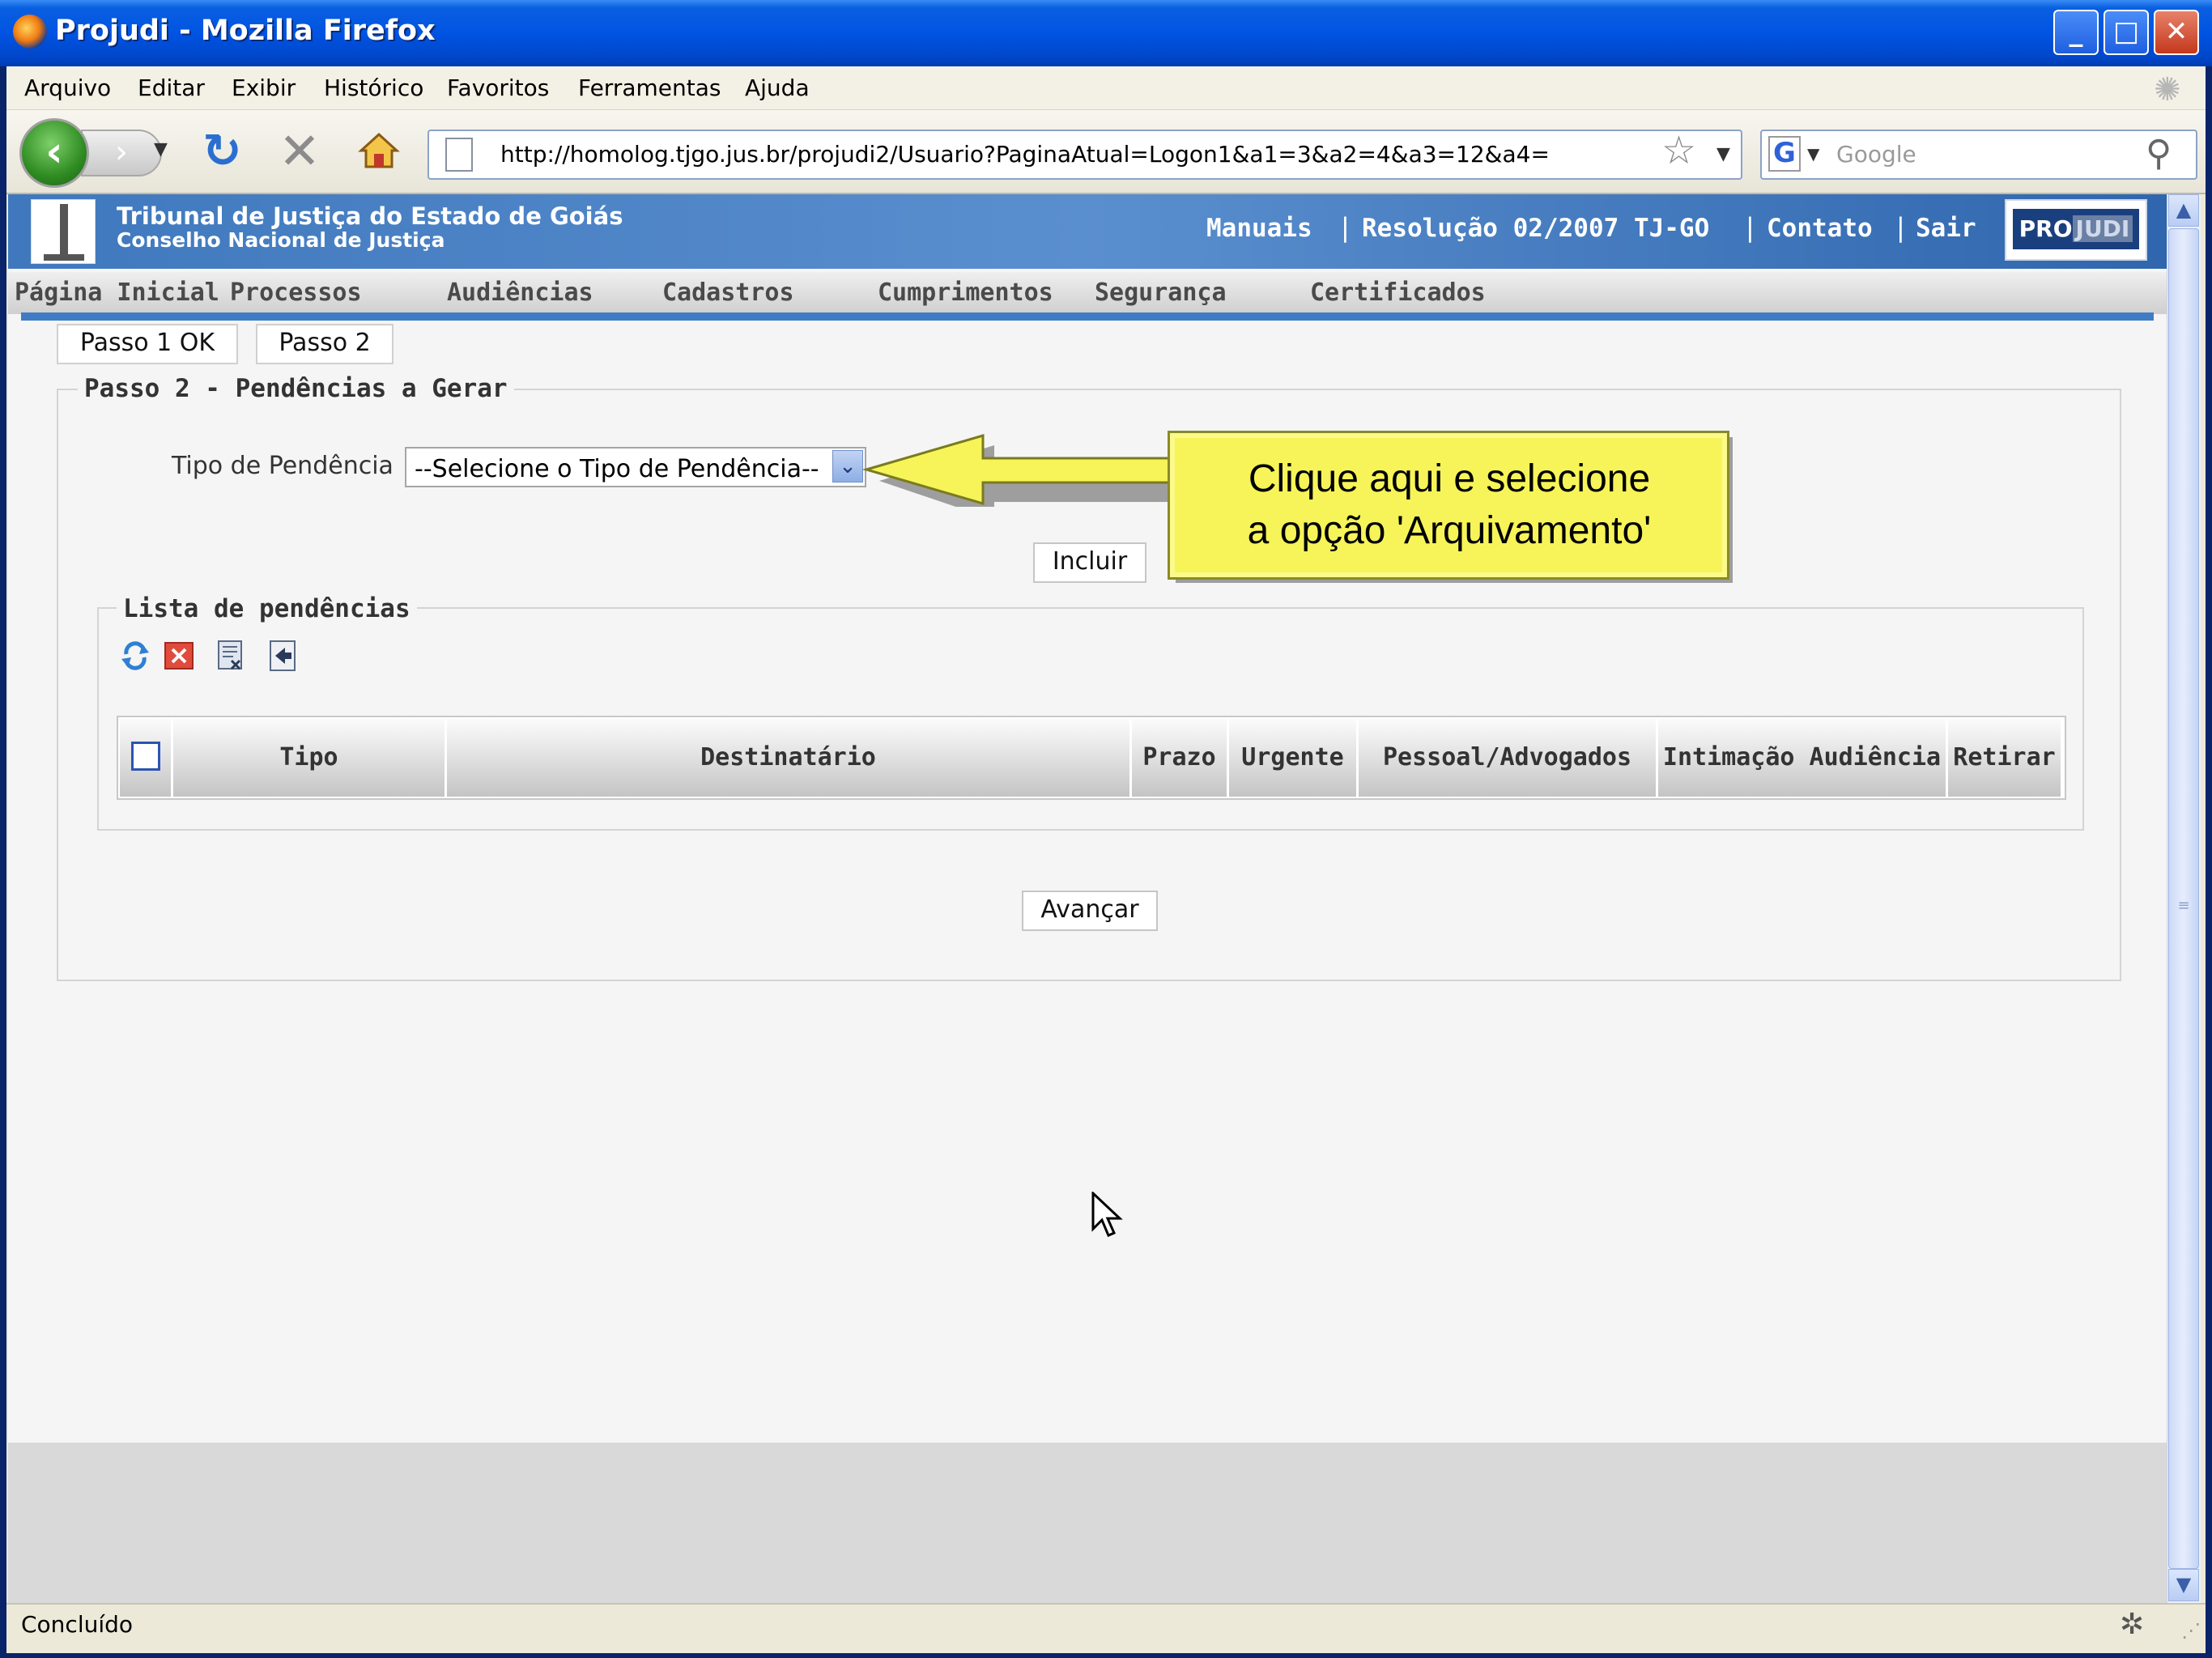 The width and height of the screenshot is (2212, 1658). Describe the element at coordinates (1398, 292) in the screenshot. I see `menu-certificados: Certificados` at that location.